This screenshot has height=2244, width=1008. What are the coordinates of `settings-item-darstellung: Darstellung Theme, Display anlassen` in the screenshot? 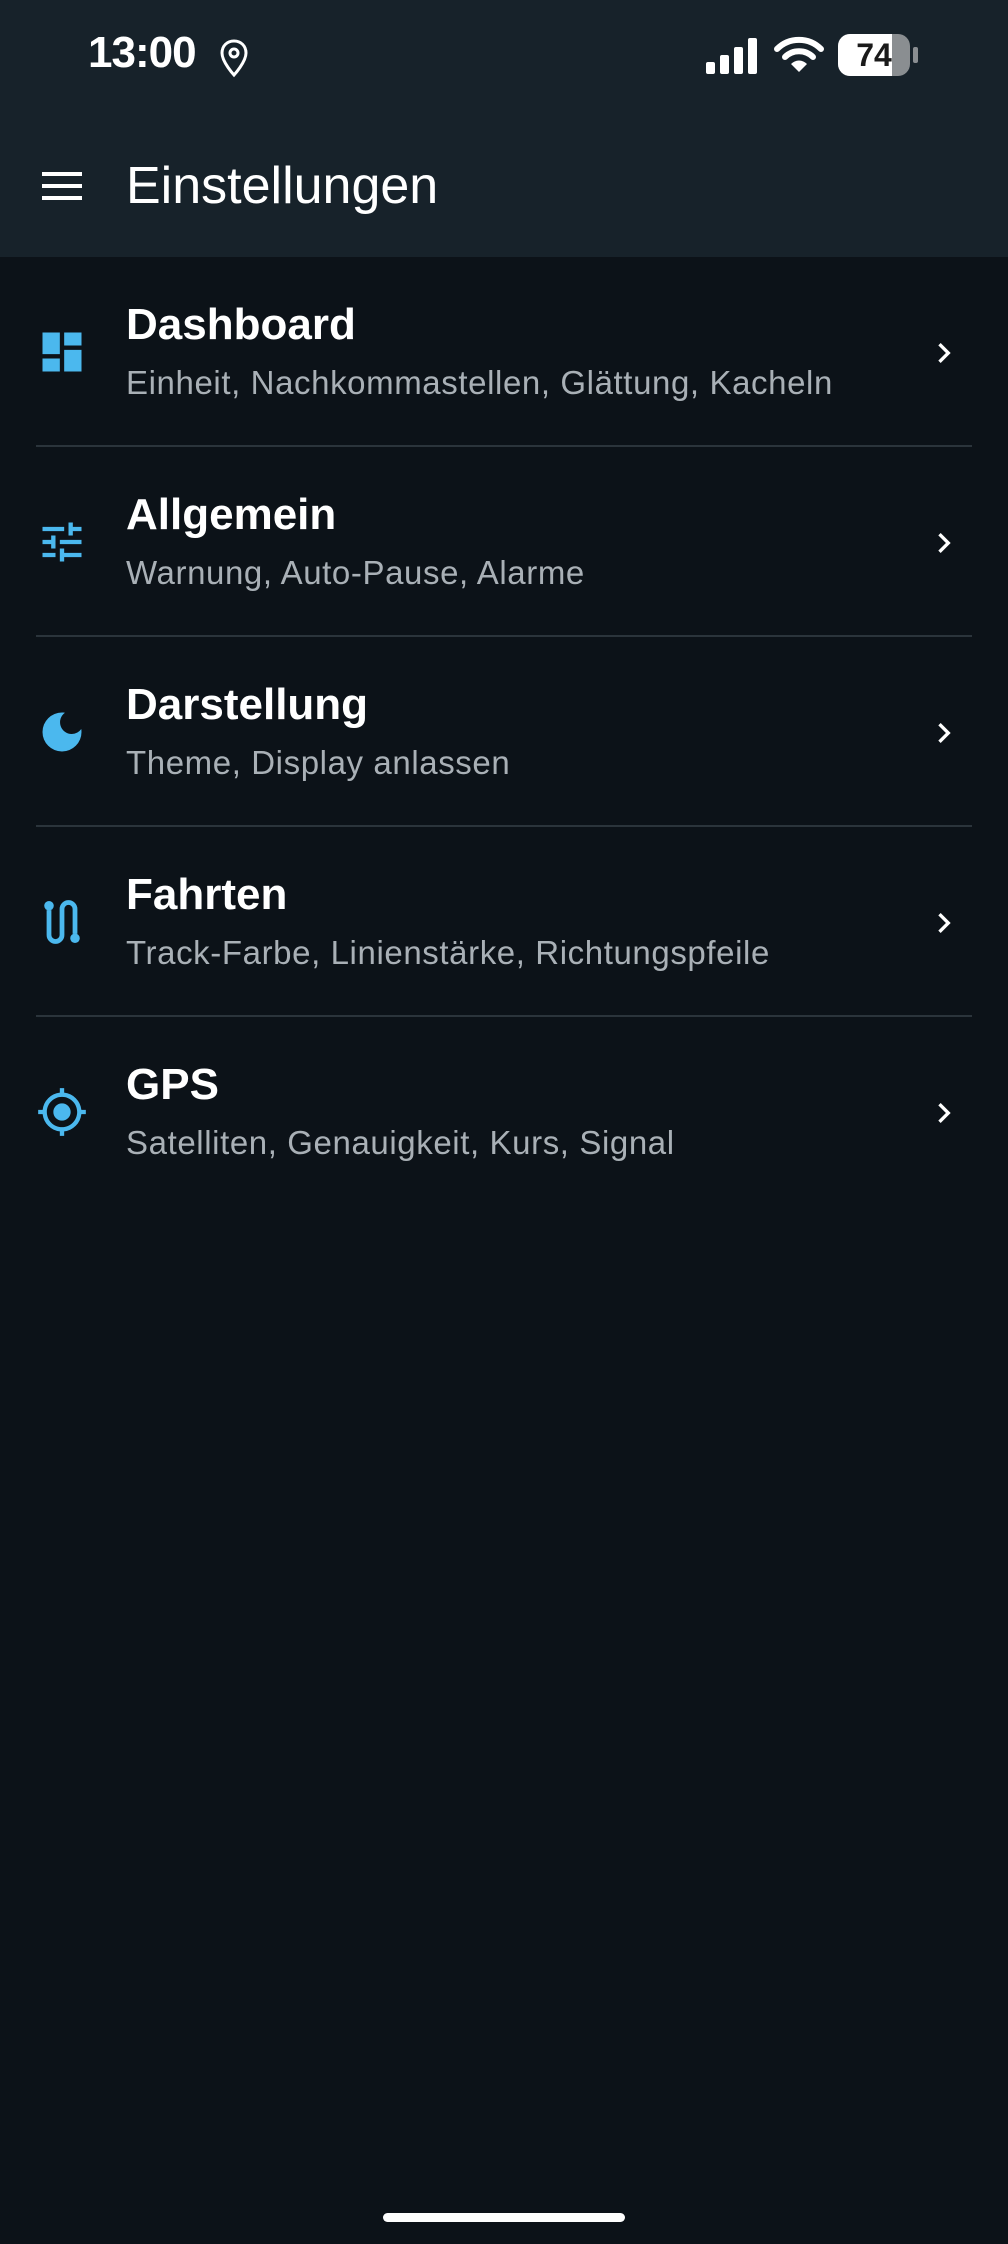 It's located at (504, 732).